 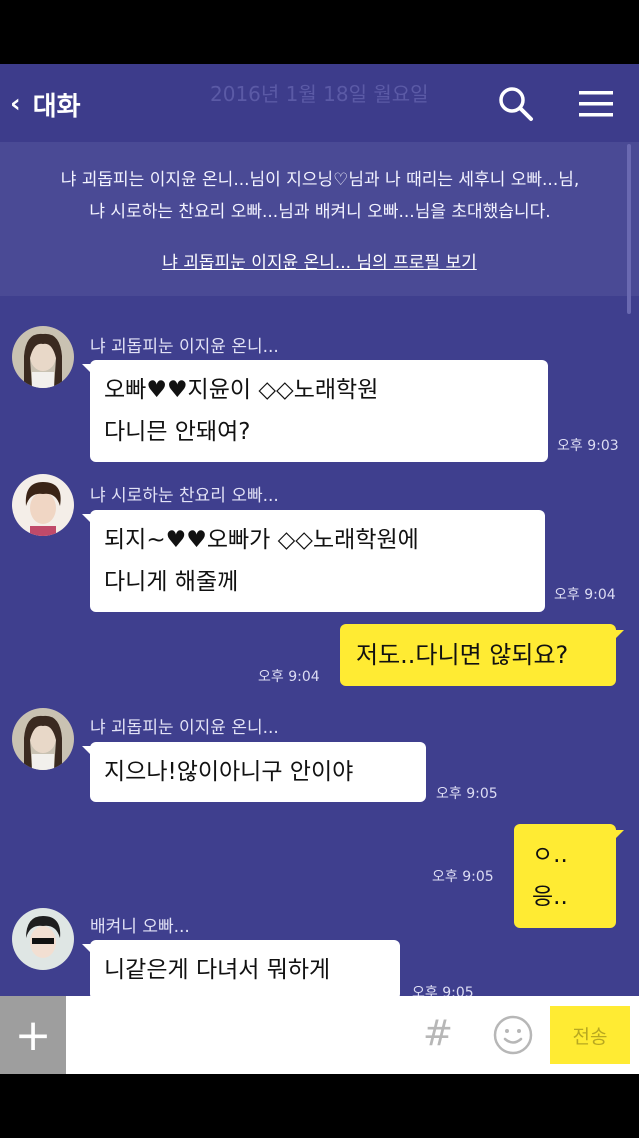 I want to click on chat-title: 대화, so click(x=56, y=106).